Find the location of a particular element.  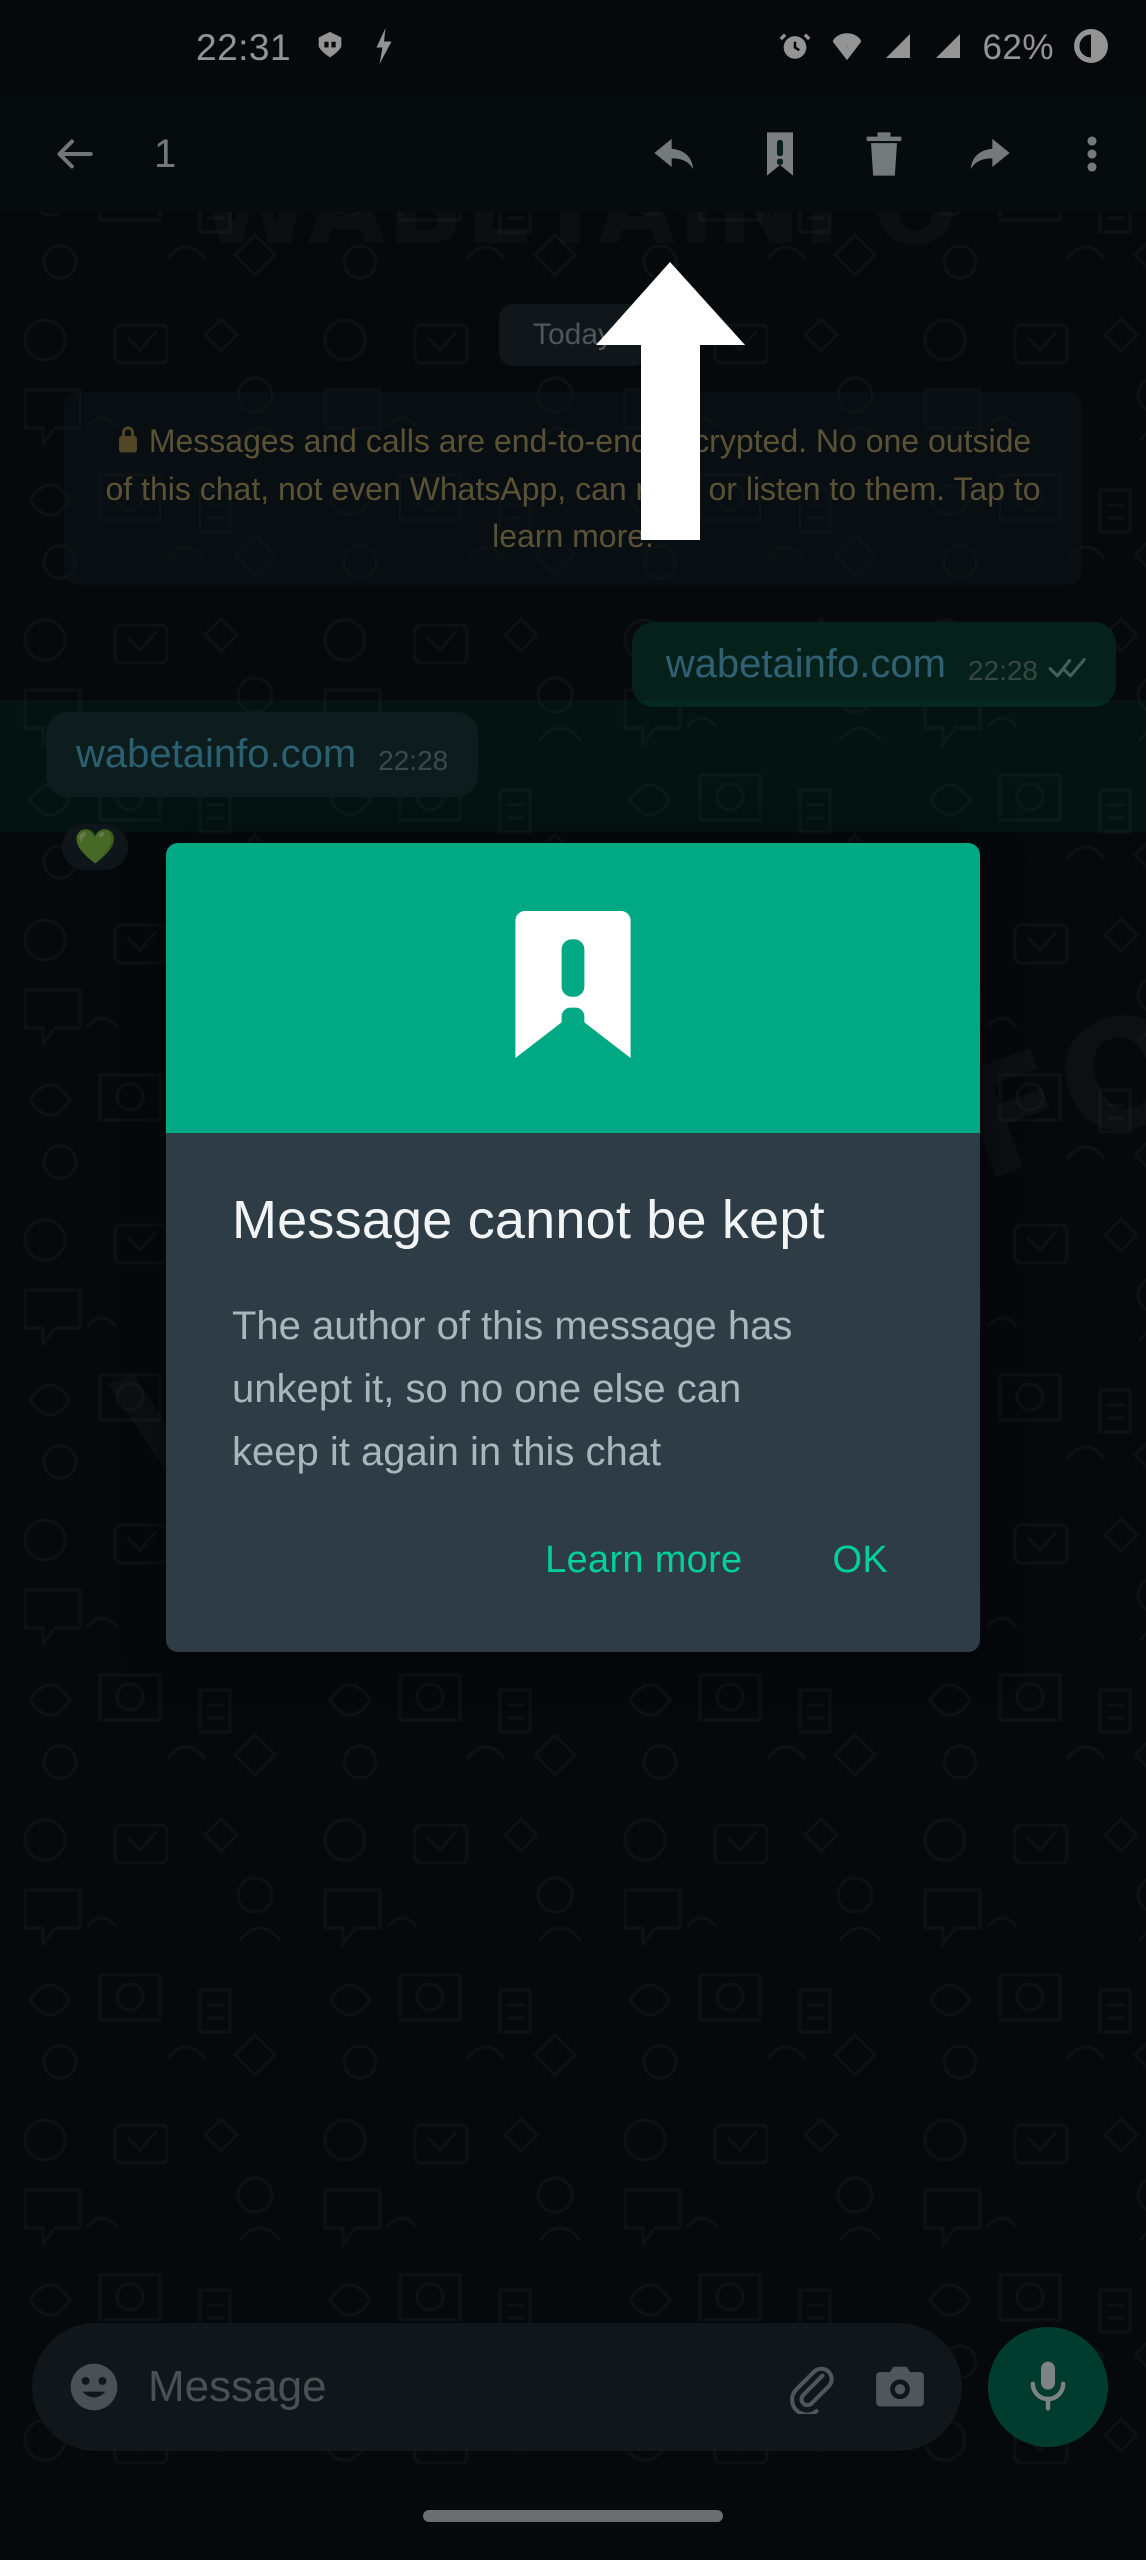

keep-bookmark-alert-icon is located at coordinates (573, 988).